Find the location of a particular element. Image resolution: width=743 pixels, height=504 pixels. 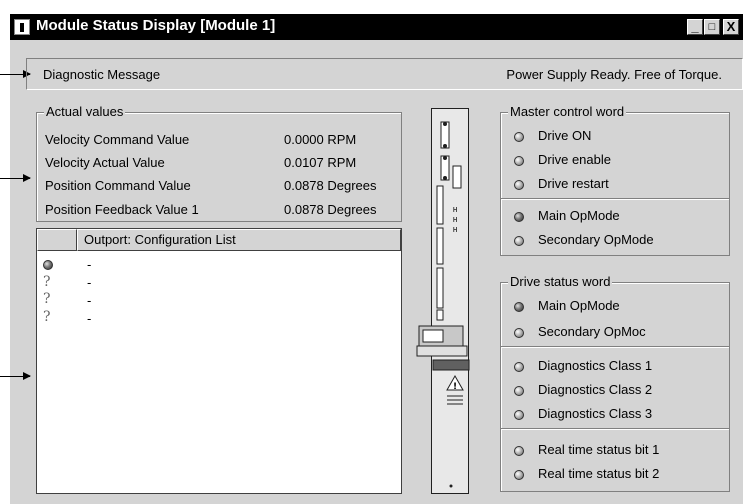

close-button: X is located at coordinates (731, 27).